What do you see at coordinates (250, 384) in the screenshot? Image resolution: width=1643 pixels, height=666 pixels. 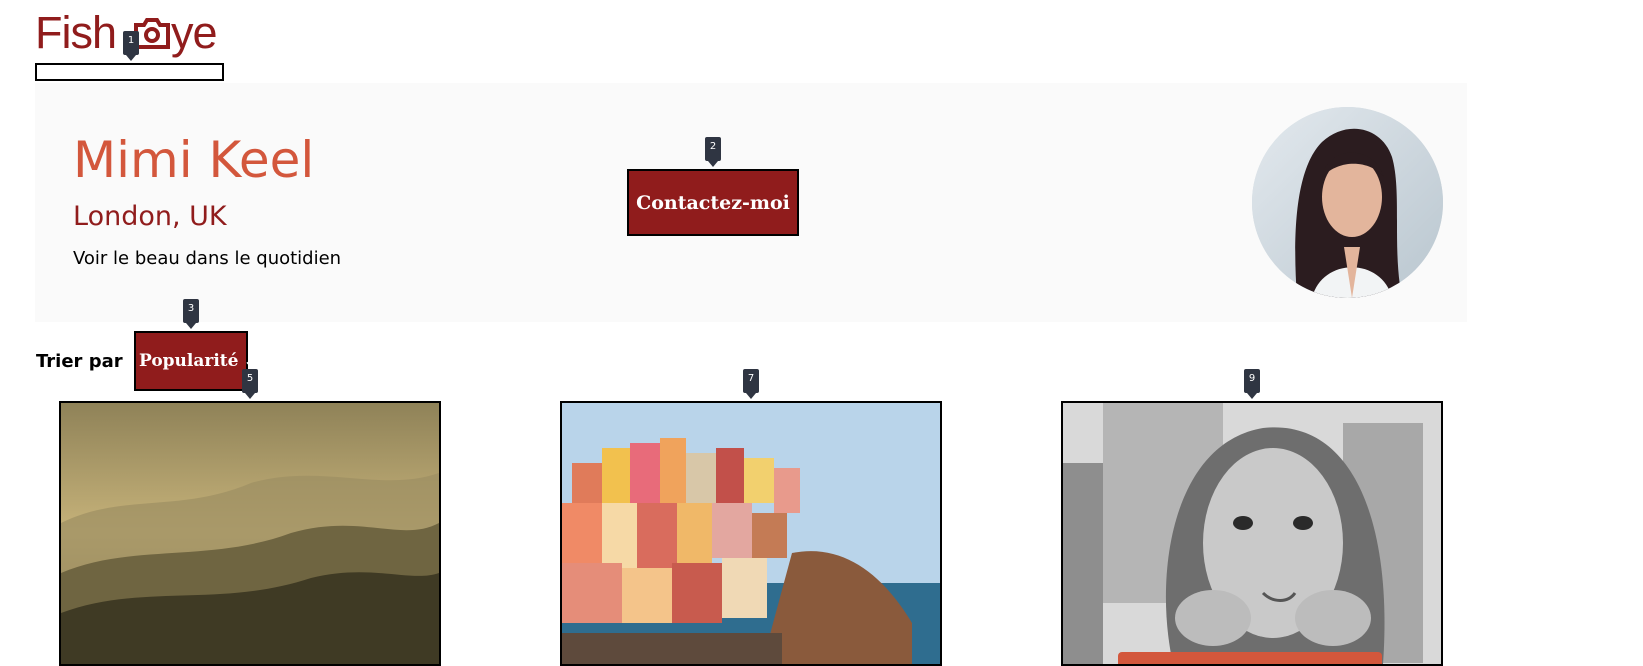 I see `marker-badge: 5` at bounding box center [250, 384].